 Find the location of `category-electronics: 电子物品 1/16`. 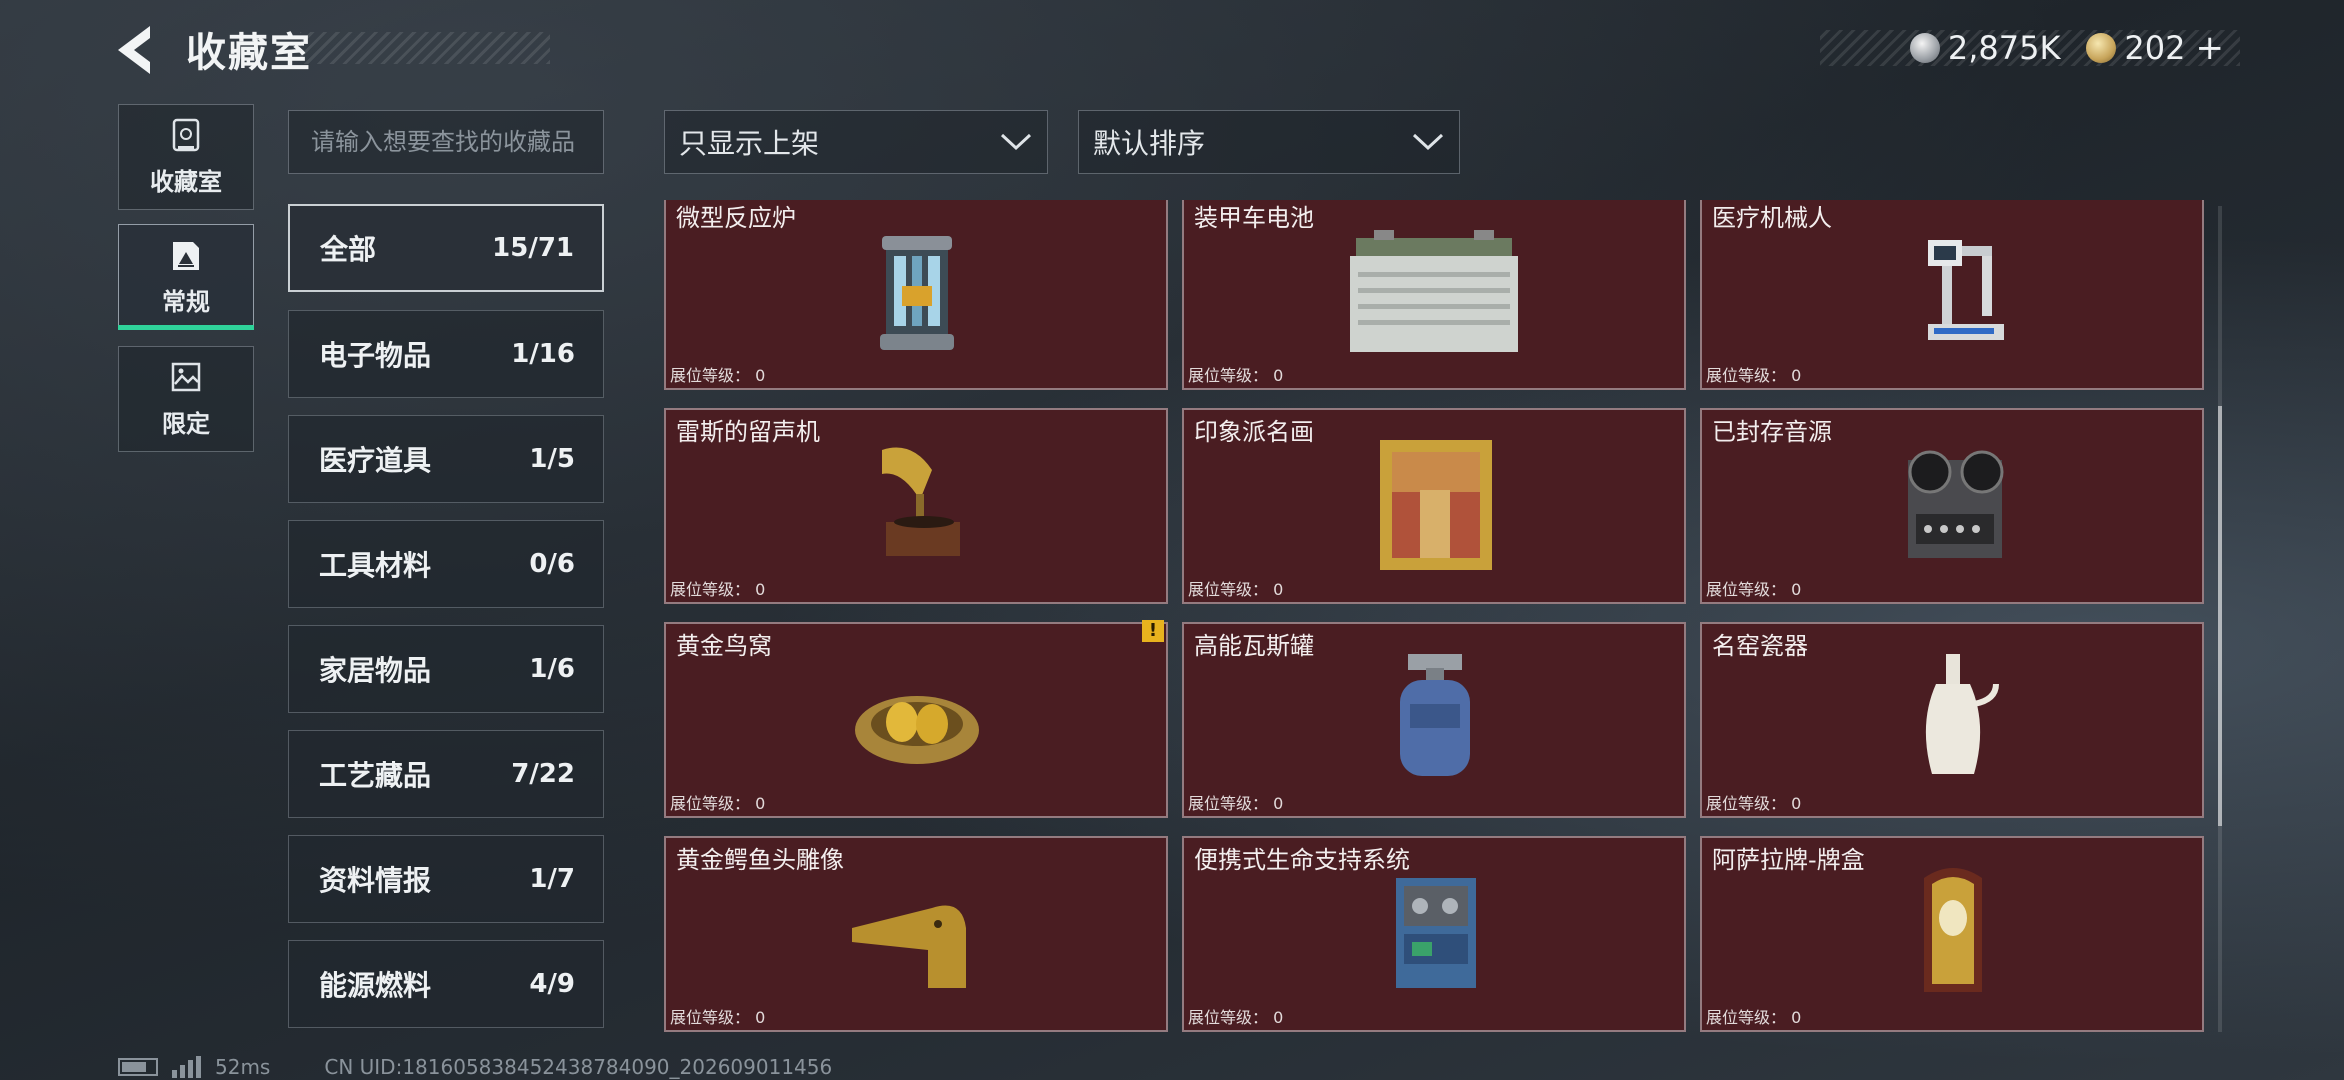

category-electronics: 电子物品 1/16 is located at coordinates (446, 354).